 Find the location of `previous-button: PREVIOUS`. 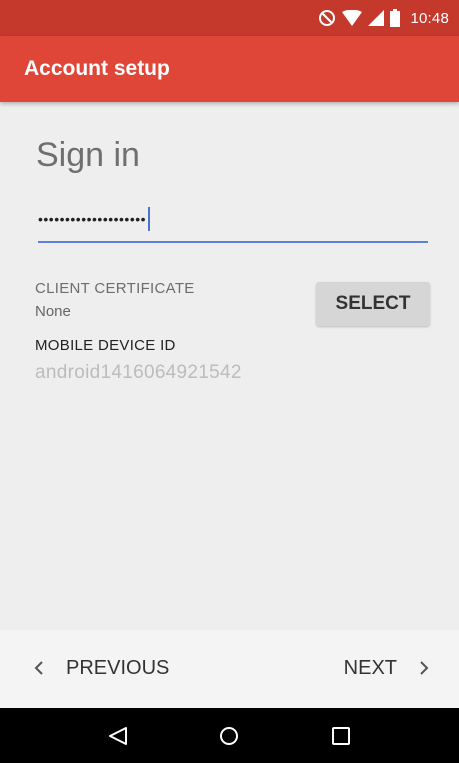

previous-button: PREVIOUS is located at coordinates (101, 668).